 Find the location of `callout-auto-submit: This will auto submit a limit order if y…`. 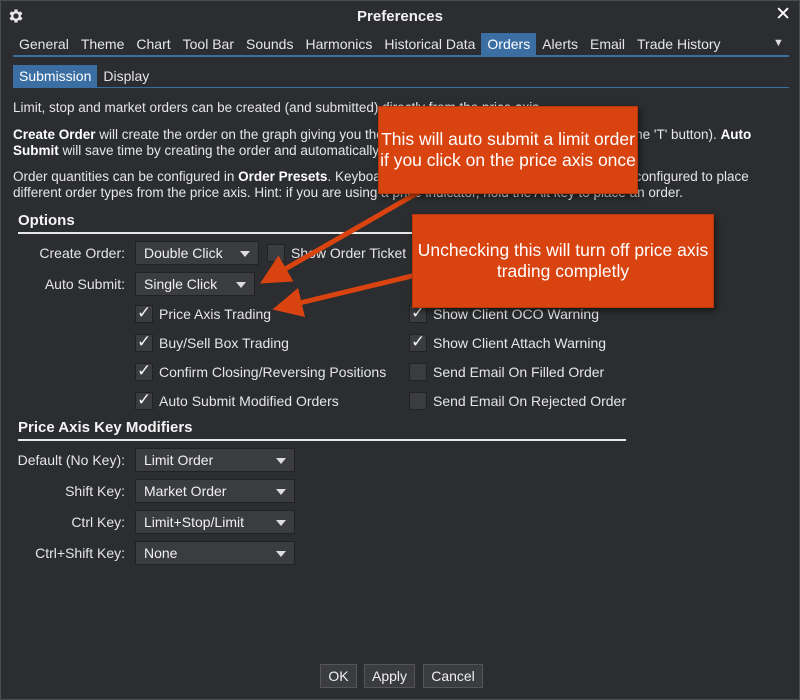

callout-auto-submit: This will auto submit a limit order if y… is located at coordinates (508, 150).